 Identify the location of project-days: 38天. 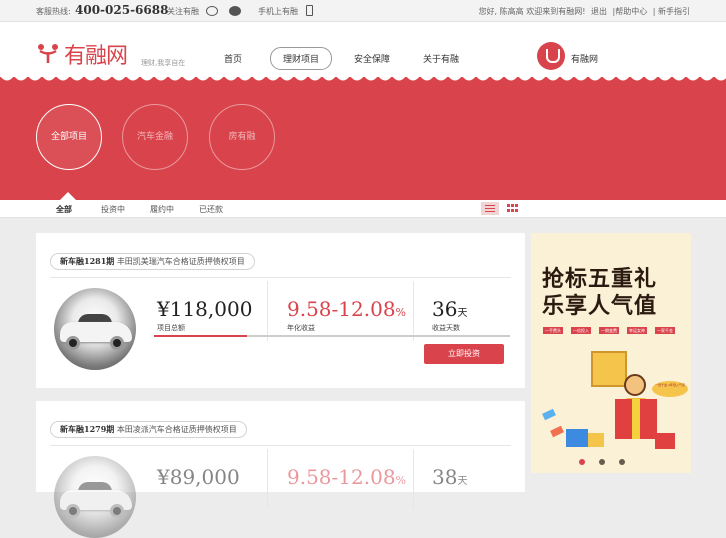
(450, 477).